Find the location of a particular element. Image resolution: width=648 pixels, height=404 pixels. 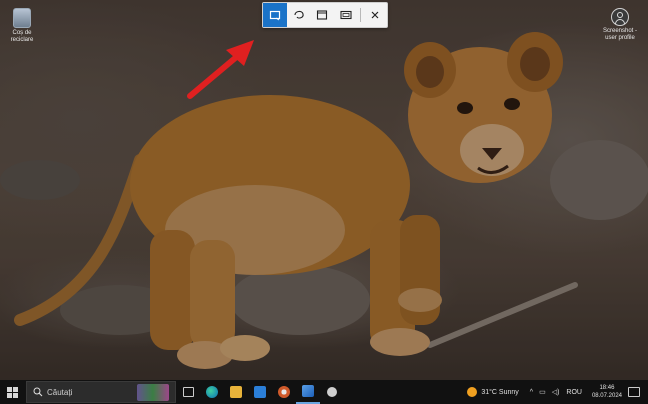

close-icon is located at coordinates (375, 15).